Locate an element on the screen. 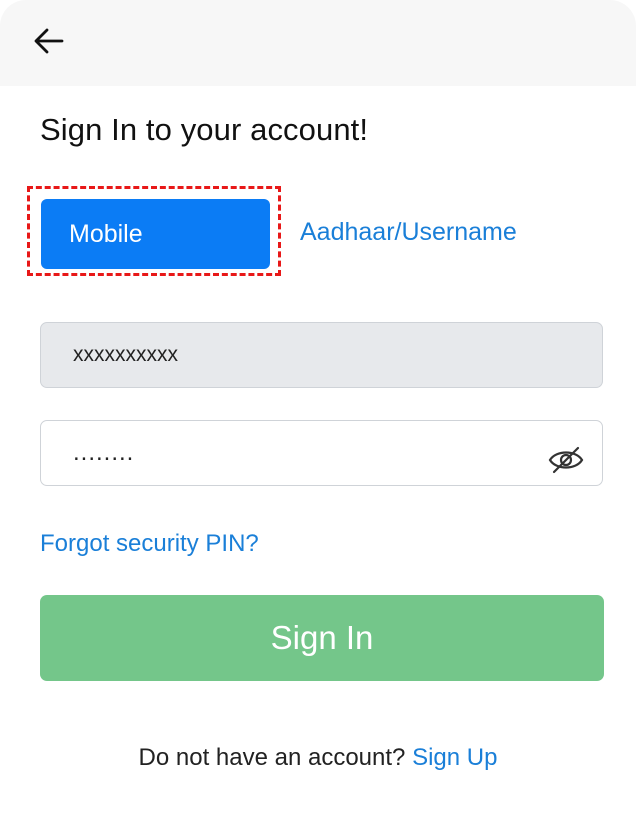 The height and width of the screenshot is (816, 636). sign-up-link: Sign Up is located at coordinates (454, 757).